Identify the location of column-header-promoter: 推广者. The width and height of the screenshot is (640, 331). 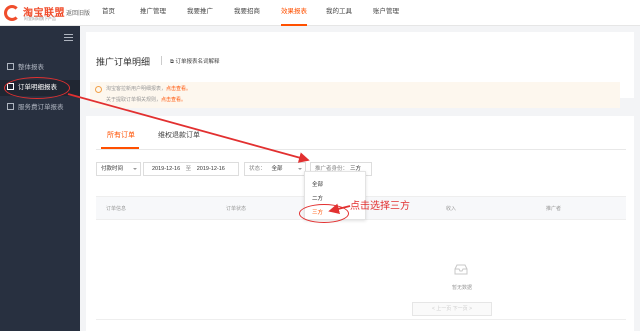
(554, 209).